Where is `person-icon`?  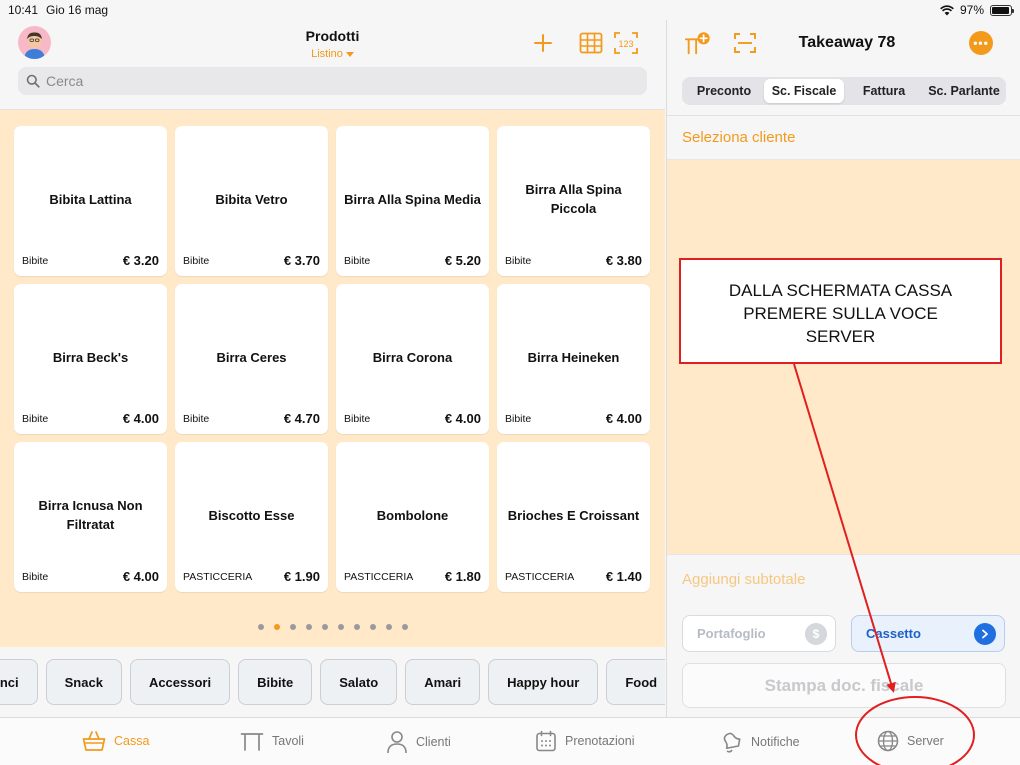 person-icon is located at coordinates (397, 742).